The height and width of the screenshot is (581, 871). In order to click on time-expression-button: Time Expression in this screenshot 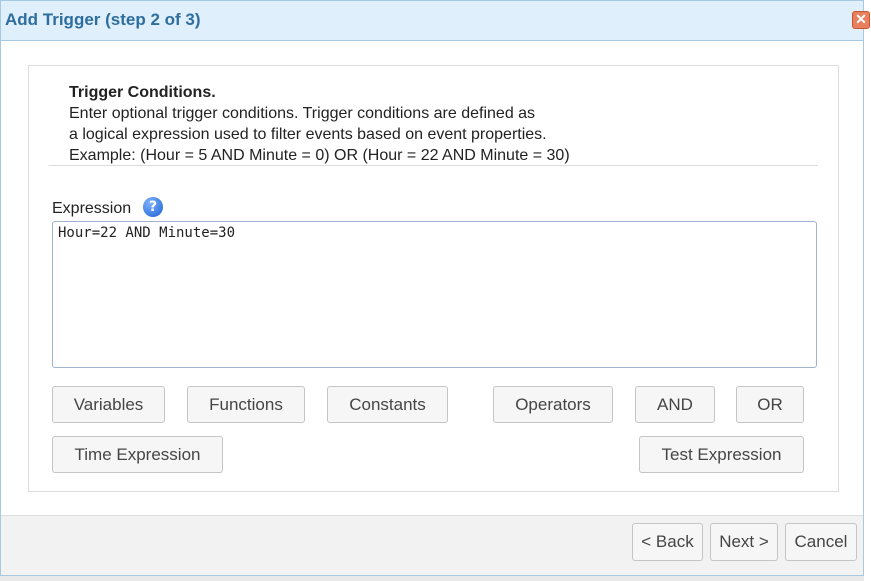, I will do `click(137, 454)`.